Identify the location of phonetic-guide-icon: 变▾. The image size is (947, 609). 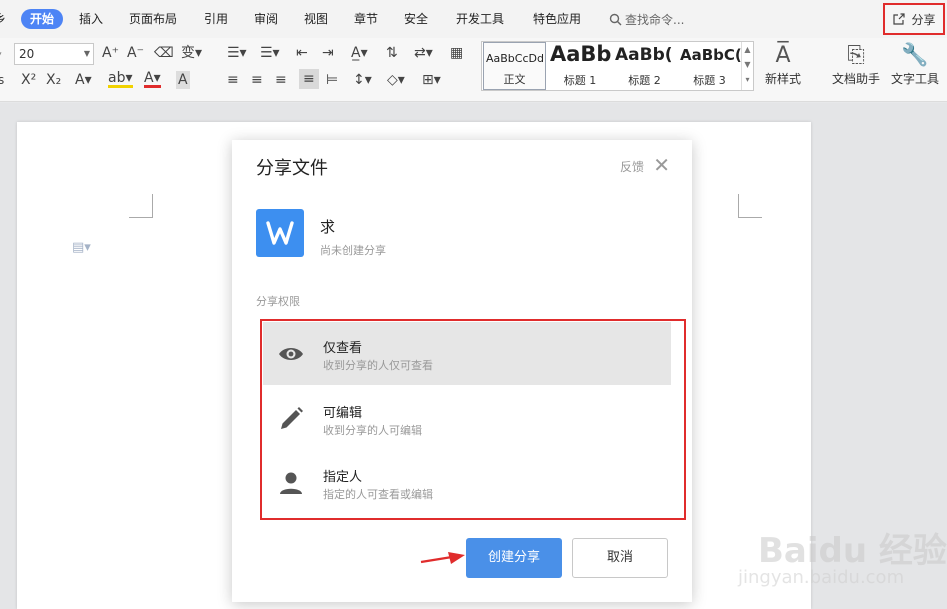
(191, 53).